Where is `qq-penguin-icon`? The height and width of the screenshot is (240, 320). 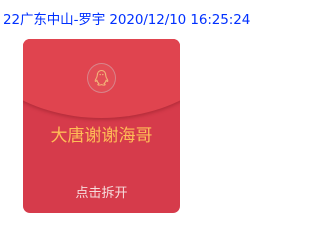 qq-penguin-icon is located at coordinates (101, 77).